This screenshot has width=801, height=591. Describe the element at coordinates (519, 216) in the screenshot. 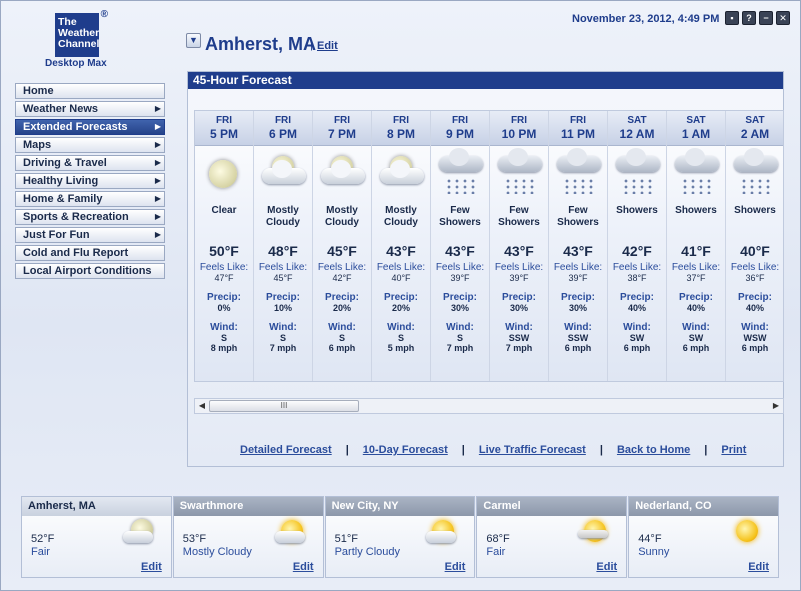

I see `hour-condition: Few Showers` at that location.